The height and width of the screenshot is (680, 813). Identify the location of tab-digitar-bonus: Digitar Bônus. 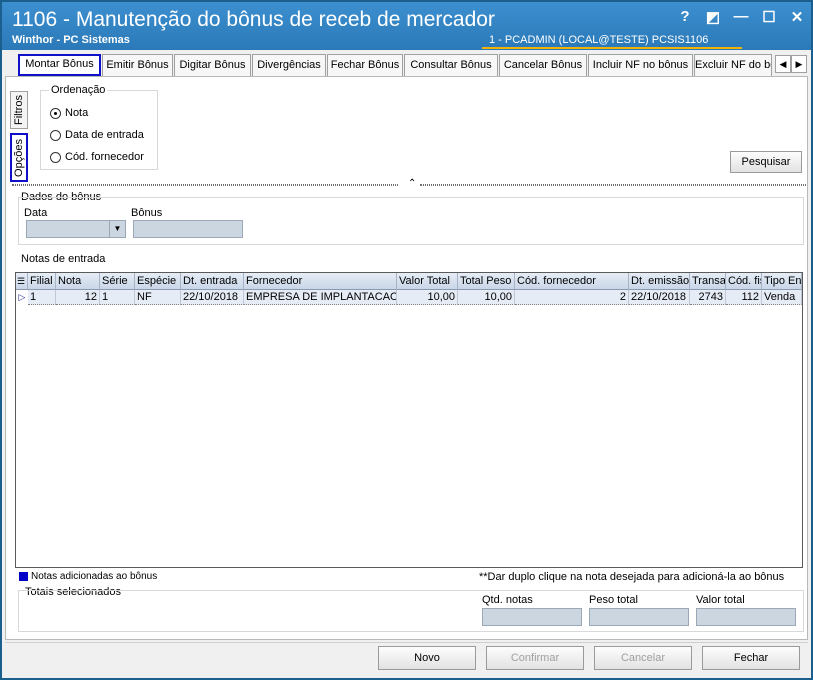
(212, 65).